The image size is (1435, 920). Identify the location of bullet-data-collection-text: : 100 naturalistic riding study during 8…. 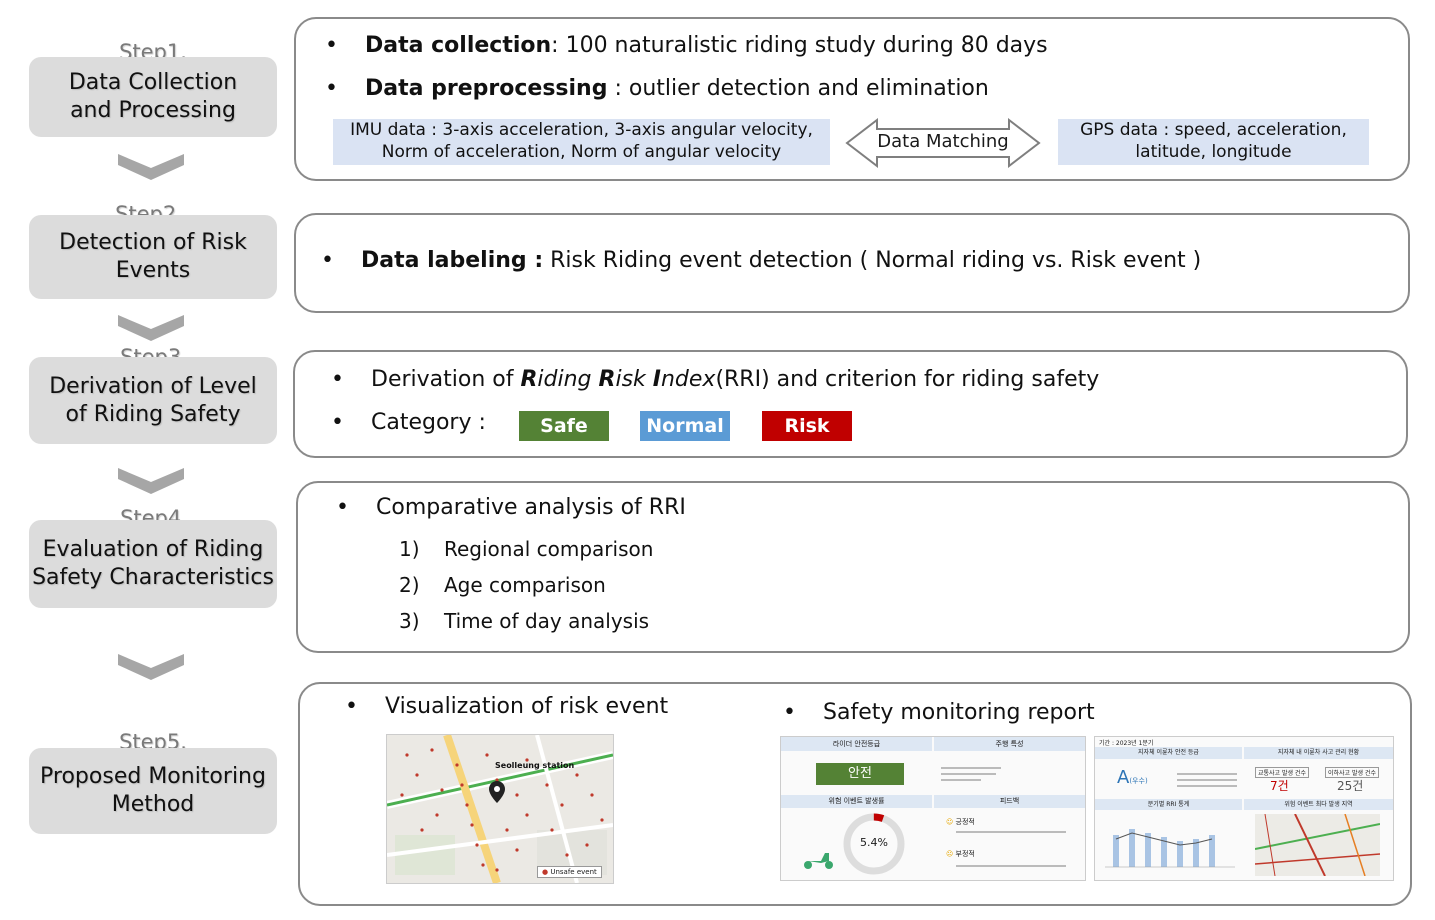
(799, 45).